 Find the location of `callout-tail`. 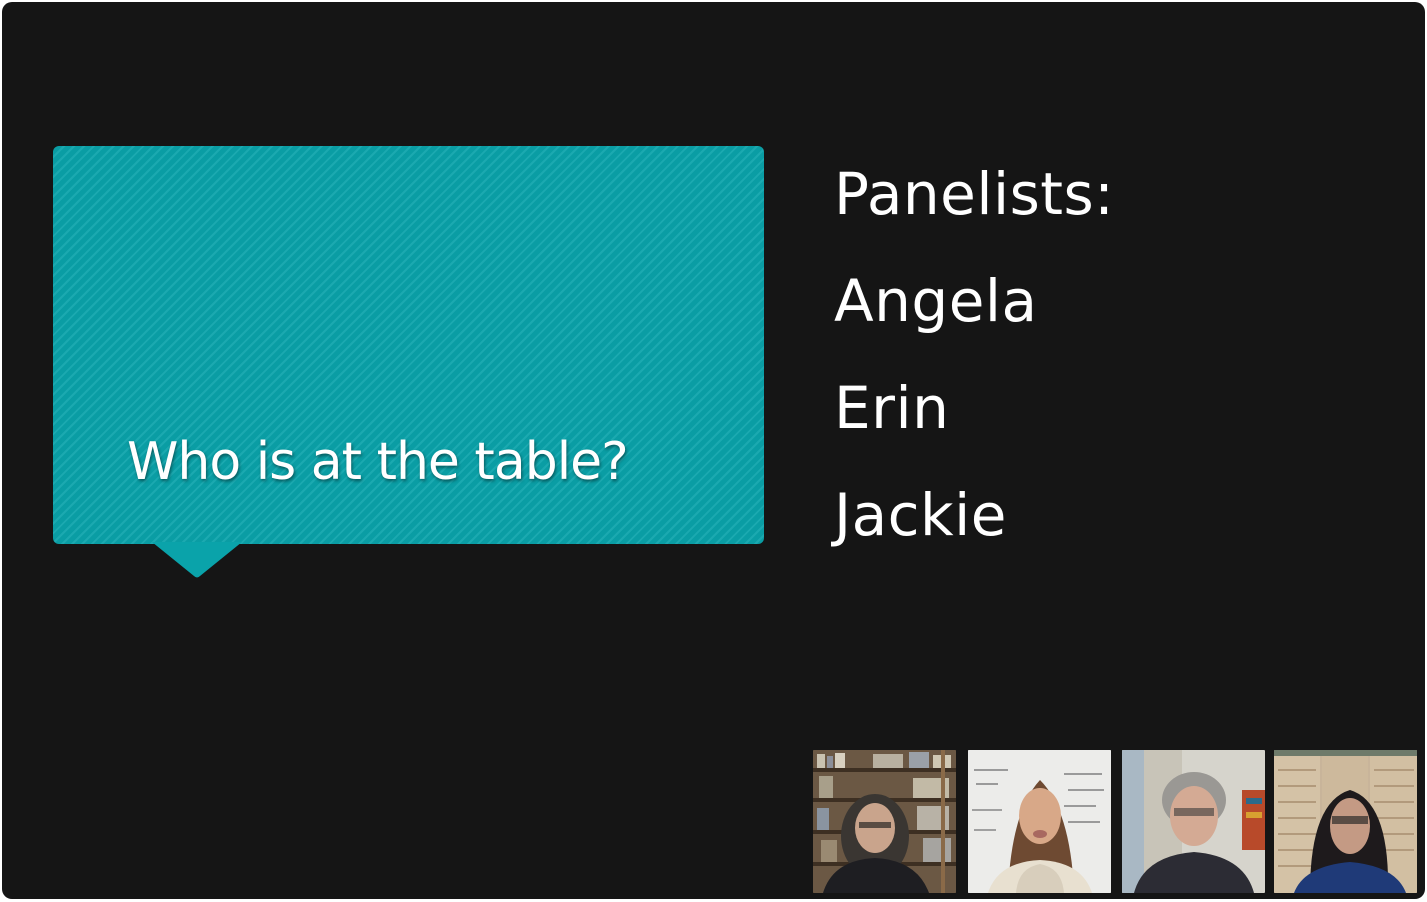

callout-tail is located at coordinates (197, 560).